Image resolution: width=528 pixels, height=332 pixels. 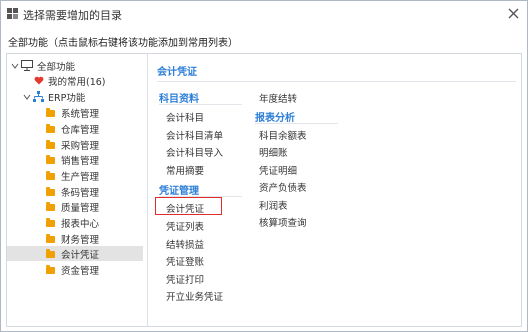 I want to click on tree-item-label: 生产管理, so click(x=80, y=177).